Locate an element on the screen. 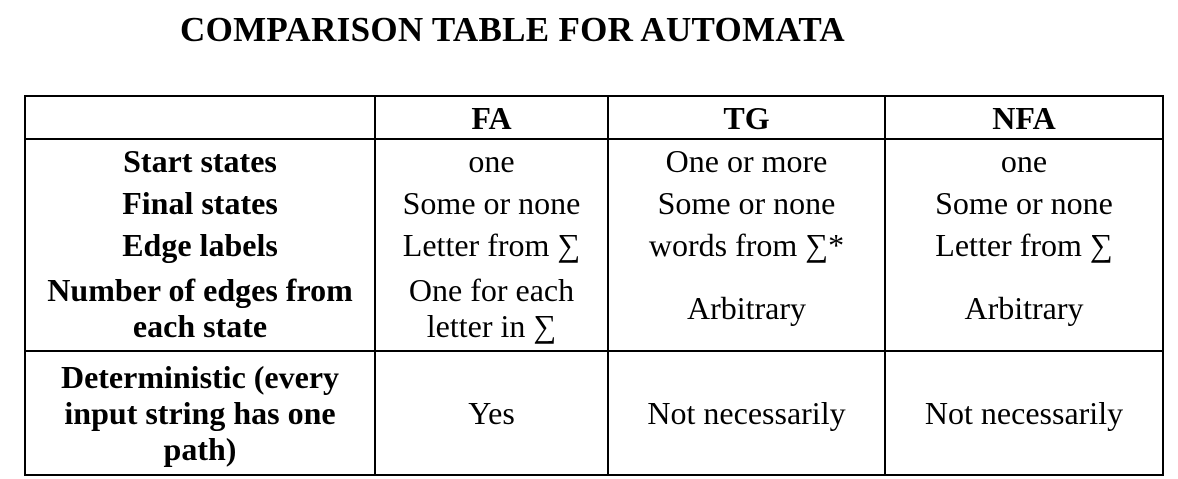 The height and width of the screenshot is (479, 1178). cell-nfa: Letter from ∑ is located at coordinates (1024, 245).